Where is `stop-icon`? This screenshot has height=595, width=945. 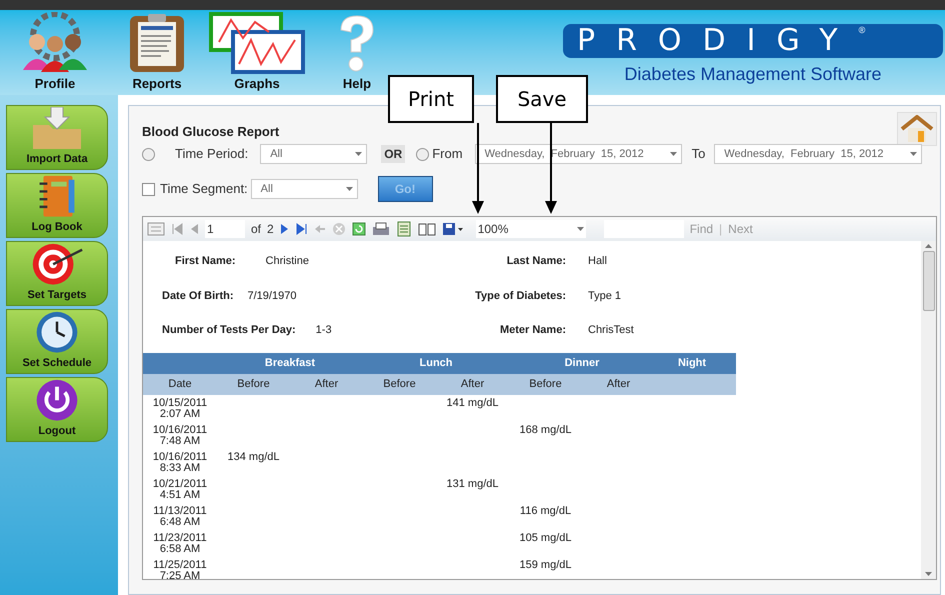 stop-icon is located at coordinates (339, 229).